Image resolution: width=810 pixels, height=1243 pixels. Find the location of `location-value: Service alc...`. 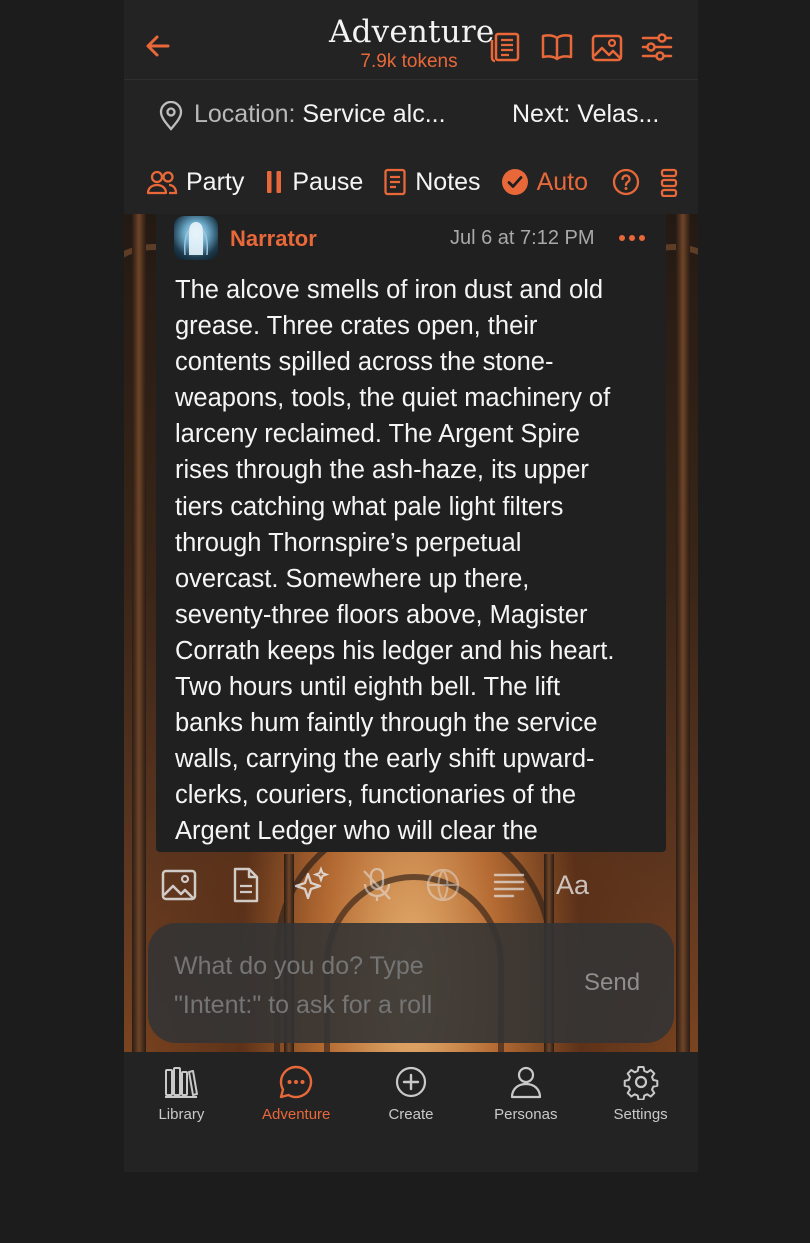

location-value: Service alc... is located at coordinates (374, 114).